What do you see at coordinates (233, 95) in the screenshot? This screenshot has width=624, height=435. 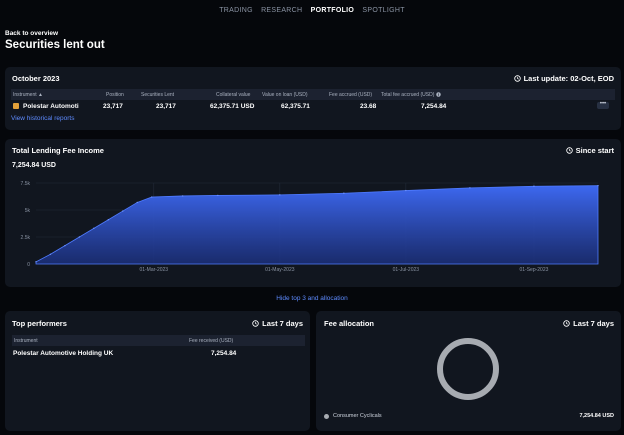 I see `col-collateral-value: Collateral value` at bounding box center [233, 95].